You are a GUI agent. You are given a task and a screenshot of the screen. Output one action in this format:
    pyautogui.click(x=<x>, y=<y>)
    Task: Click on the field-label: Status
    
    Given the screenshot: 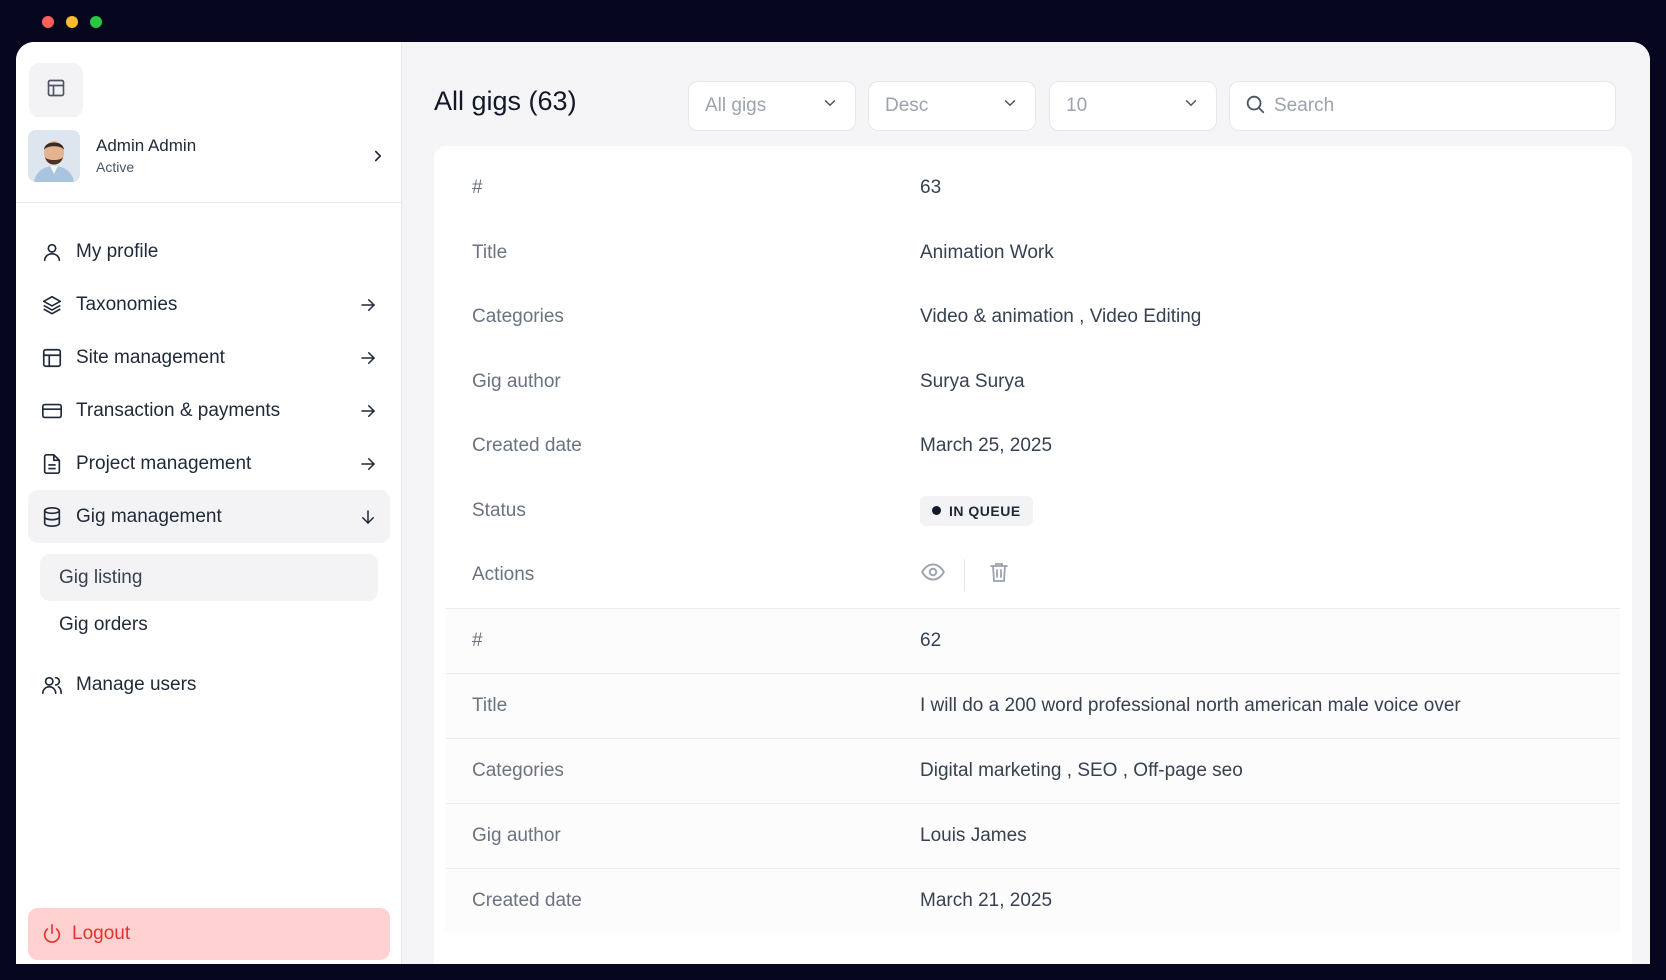 What is the action you would take?
    pyautogui.click(x=499, y=510)
    